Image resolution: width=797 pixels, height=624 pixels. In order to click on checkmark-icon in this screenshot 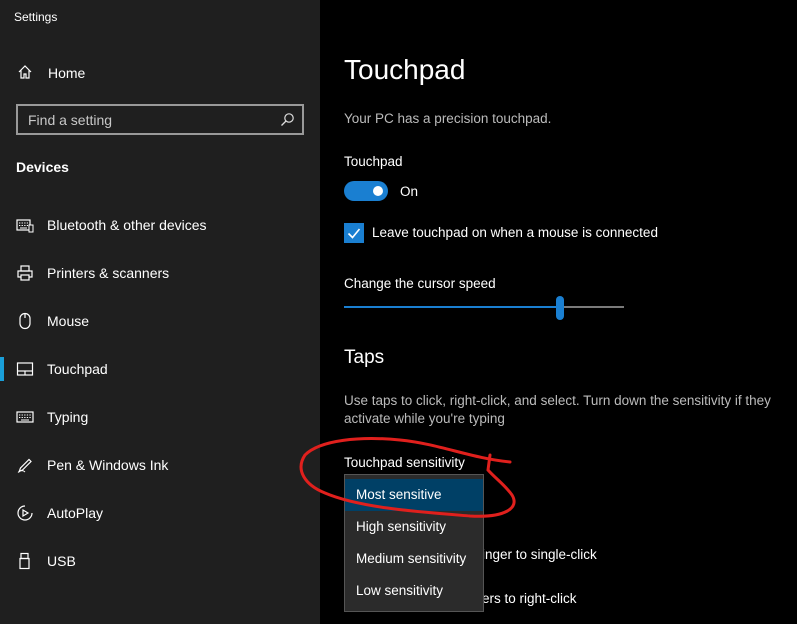, I will do `click(354, 233)`.